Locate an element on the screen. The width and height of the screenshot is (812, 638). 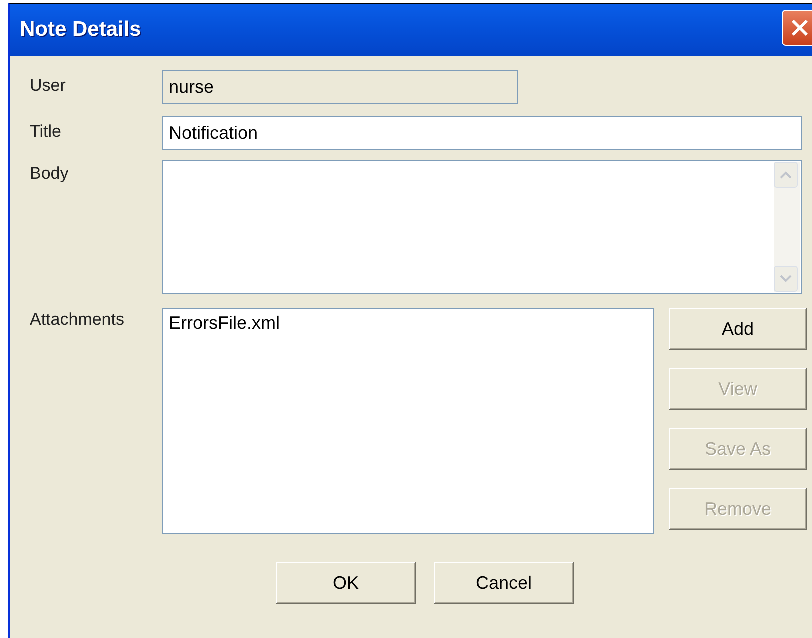
chevron-up-icon is located at coordinates (786, 175).